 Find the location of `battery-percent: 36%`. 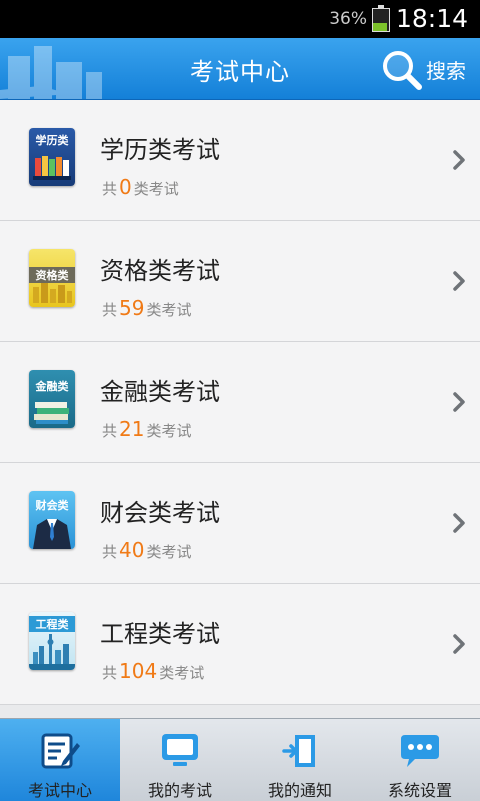

battery-percent: 36% is located at coordinates (348, 19).